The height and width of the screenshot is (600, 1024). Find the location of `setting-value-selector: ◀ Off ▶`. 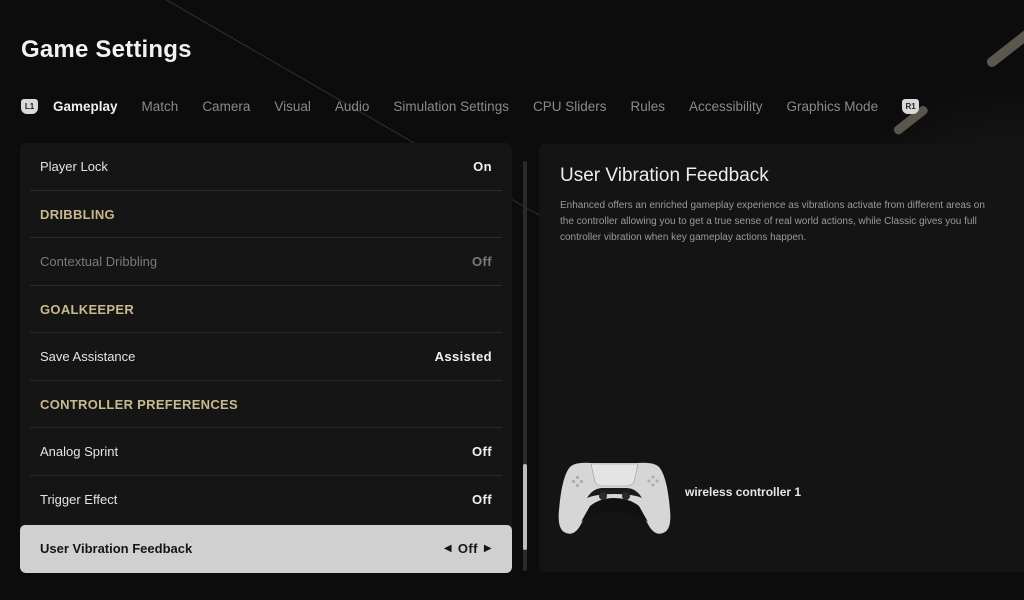

setting-value-selector: ◀ Off ▶ is located at coordinates (468, 548).